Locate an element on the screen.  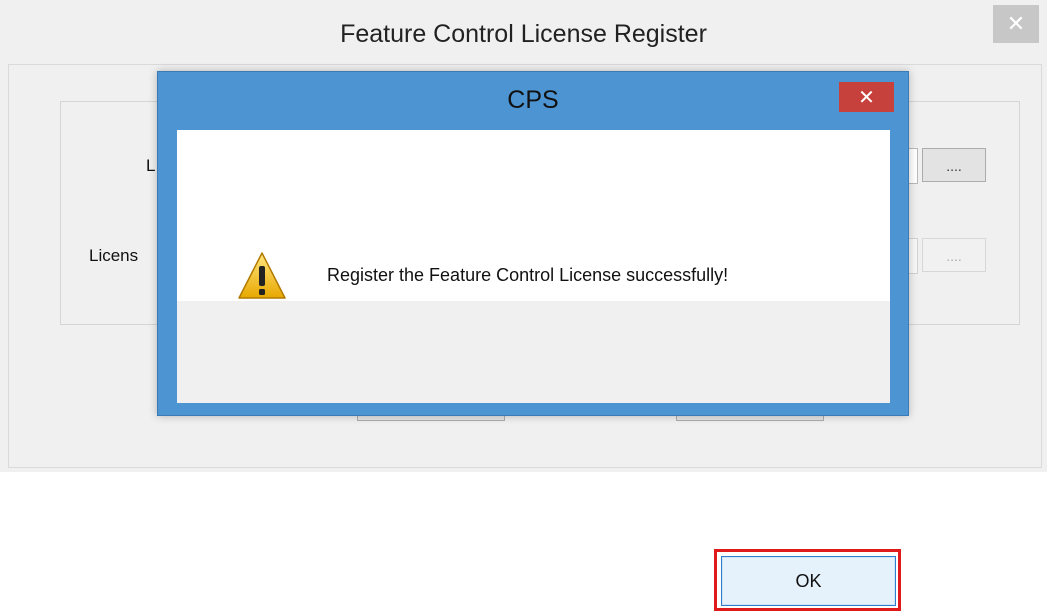
license-file-label: L is located at coordinates (151, 165).